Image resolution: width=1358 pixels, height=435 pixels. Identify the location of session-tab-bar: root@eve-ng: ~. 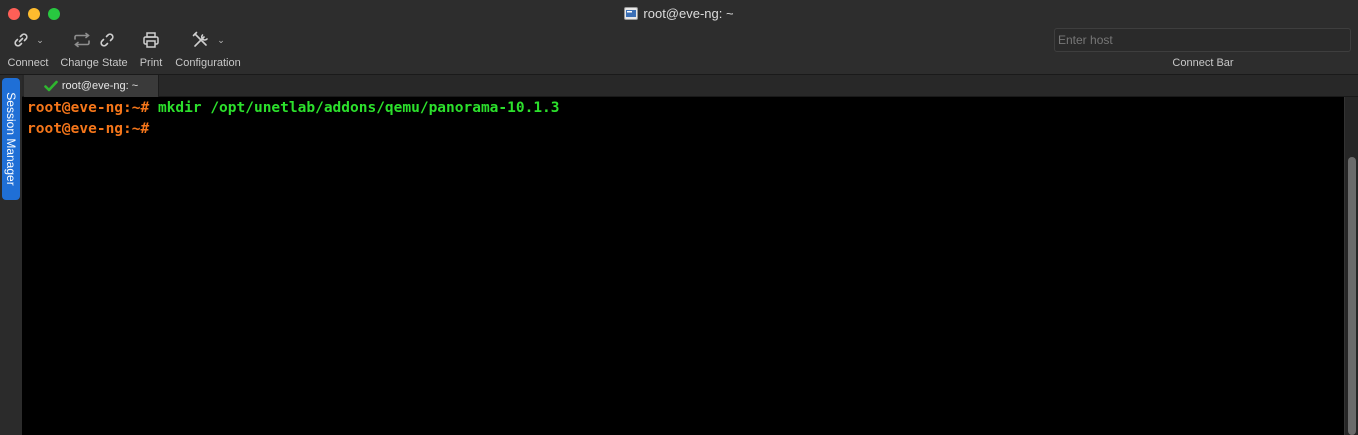
(690, 86).